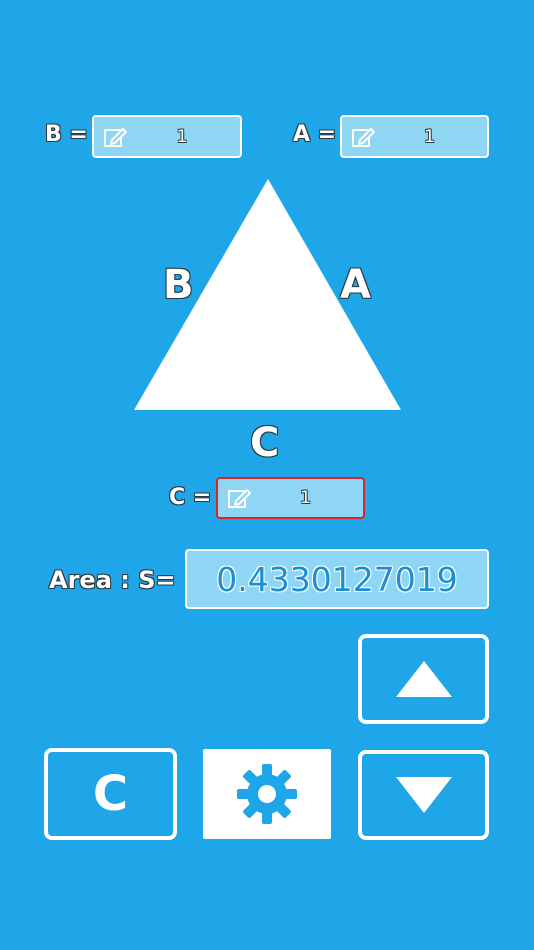 Image resolution: width=534 pixels, height=950 pixels. I want to click on side-b-field: 1, so click(167, 136).